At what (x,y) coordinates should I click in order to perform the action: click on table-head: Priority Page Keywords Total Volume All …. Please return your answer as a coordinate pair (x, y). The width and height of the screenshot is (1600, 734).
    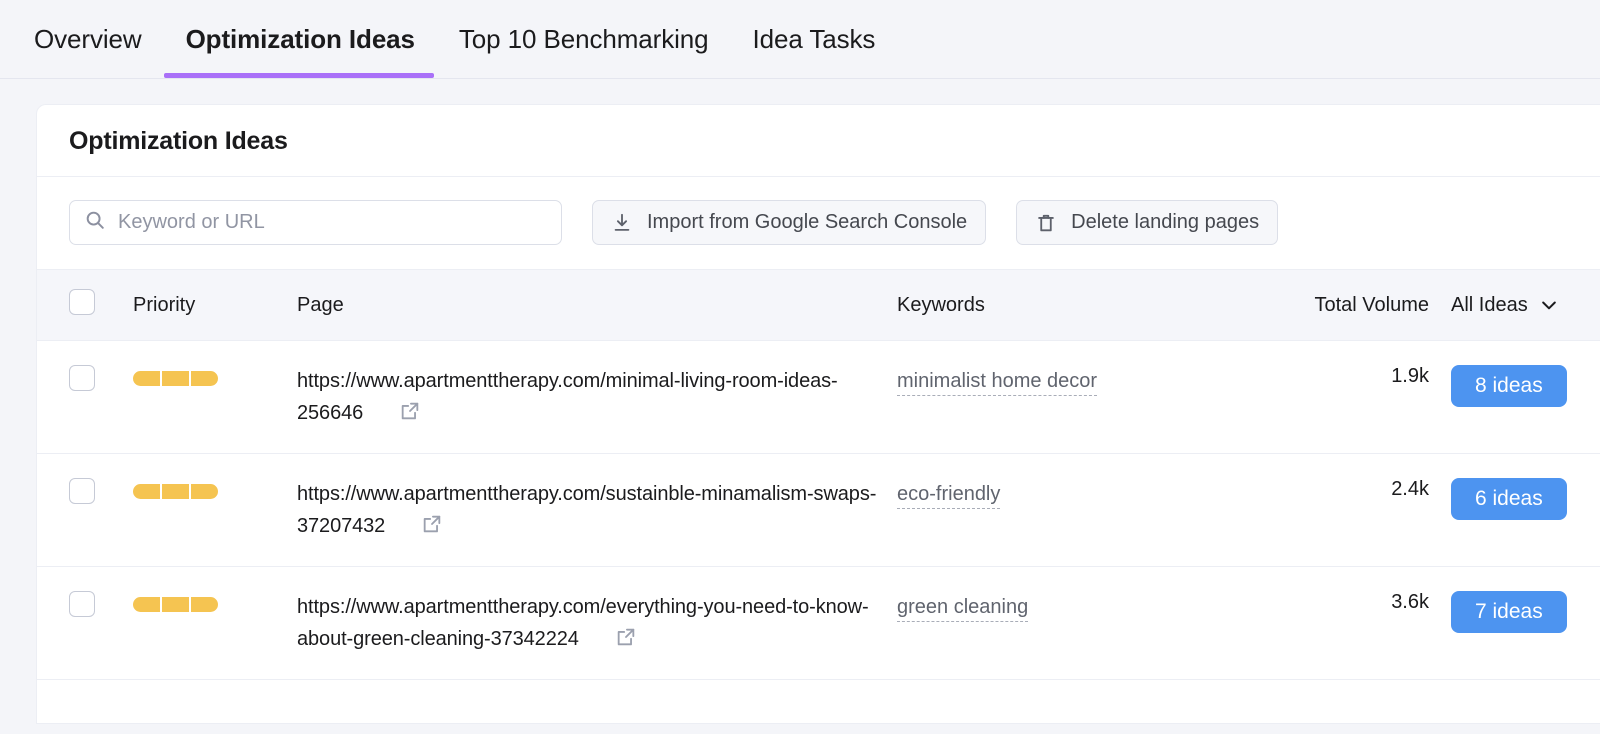
    Looking at the image, I should click on (818, 305).